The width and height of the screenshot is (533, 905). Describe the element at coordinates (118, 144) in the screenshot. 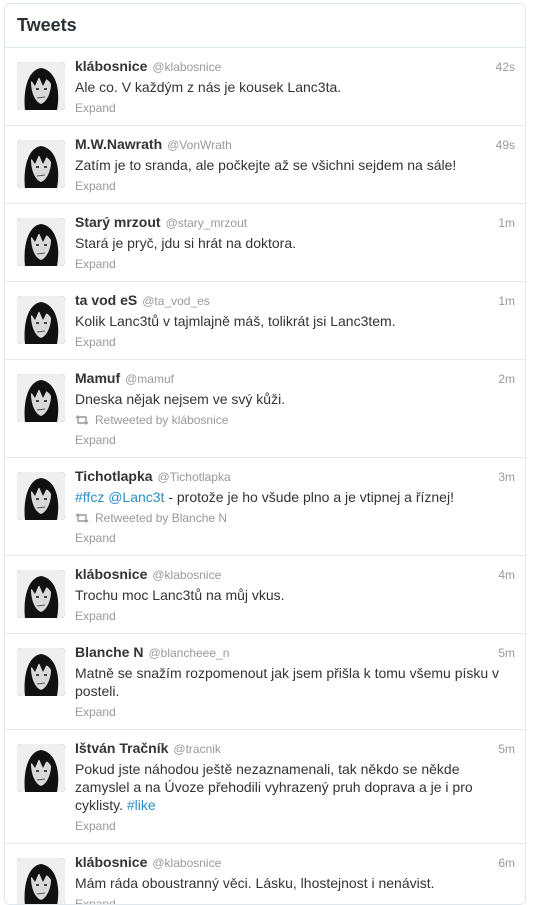

I see `tweet-fullname: M.W.Nawrath` at that location.